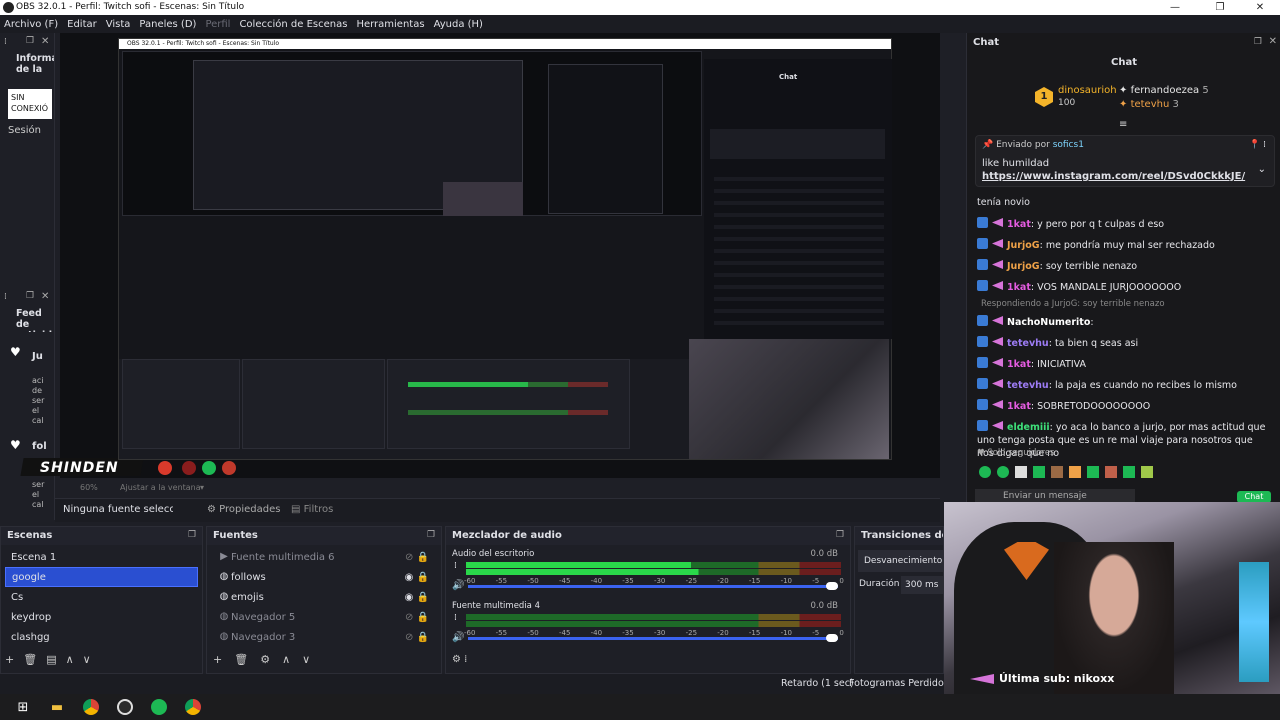 The image size is (1280, 720). I want to click on filters-button: ▤ Filtros, so click(312, 509).